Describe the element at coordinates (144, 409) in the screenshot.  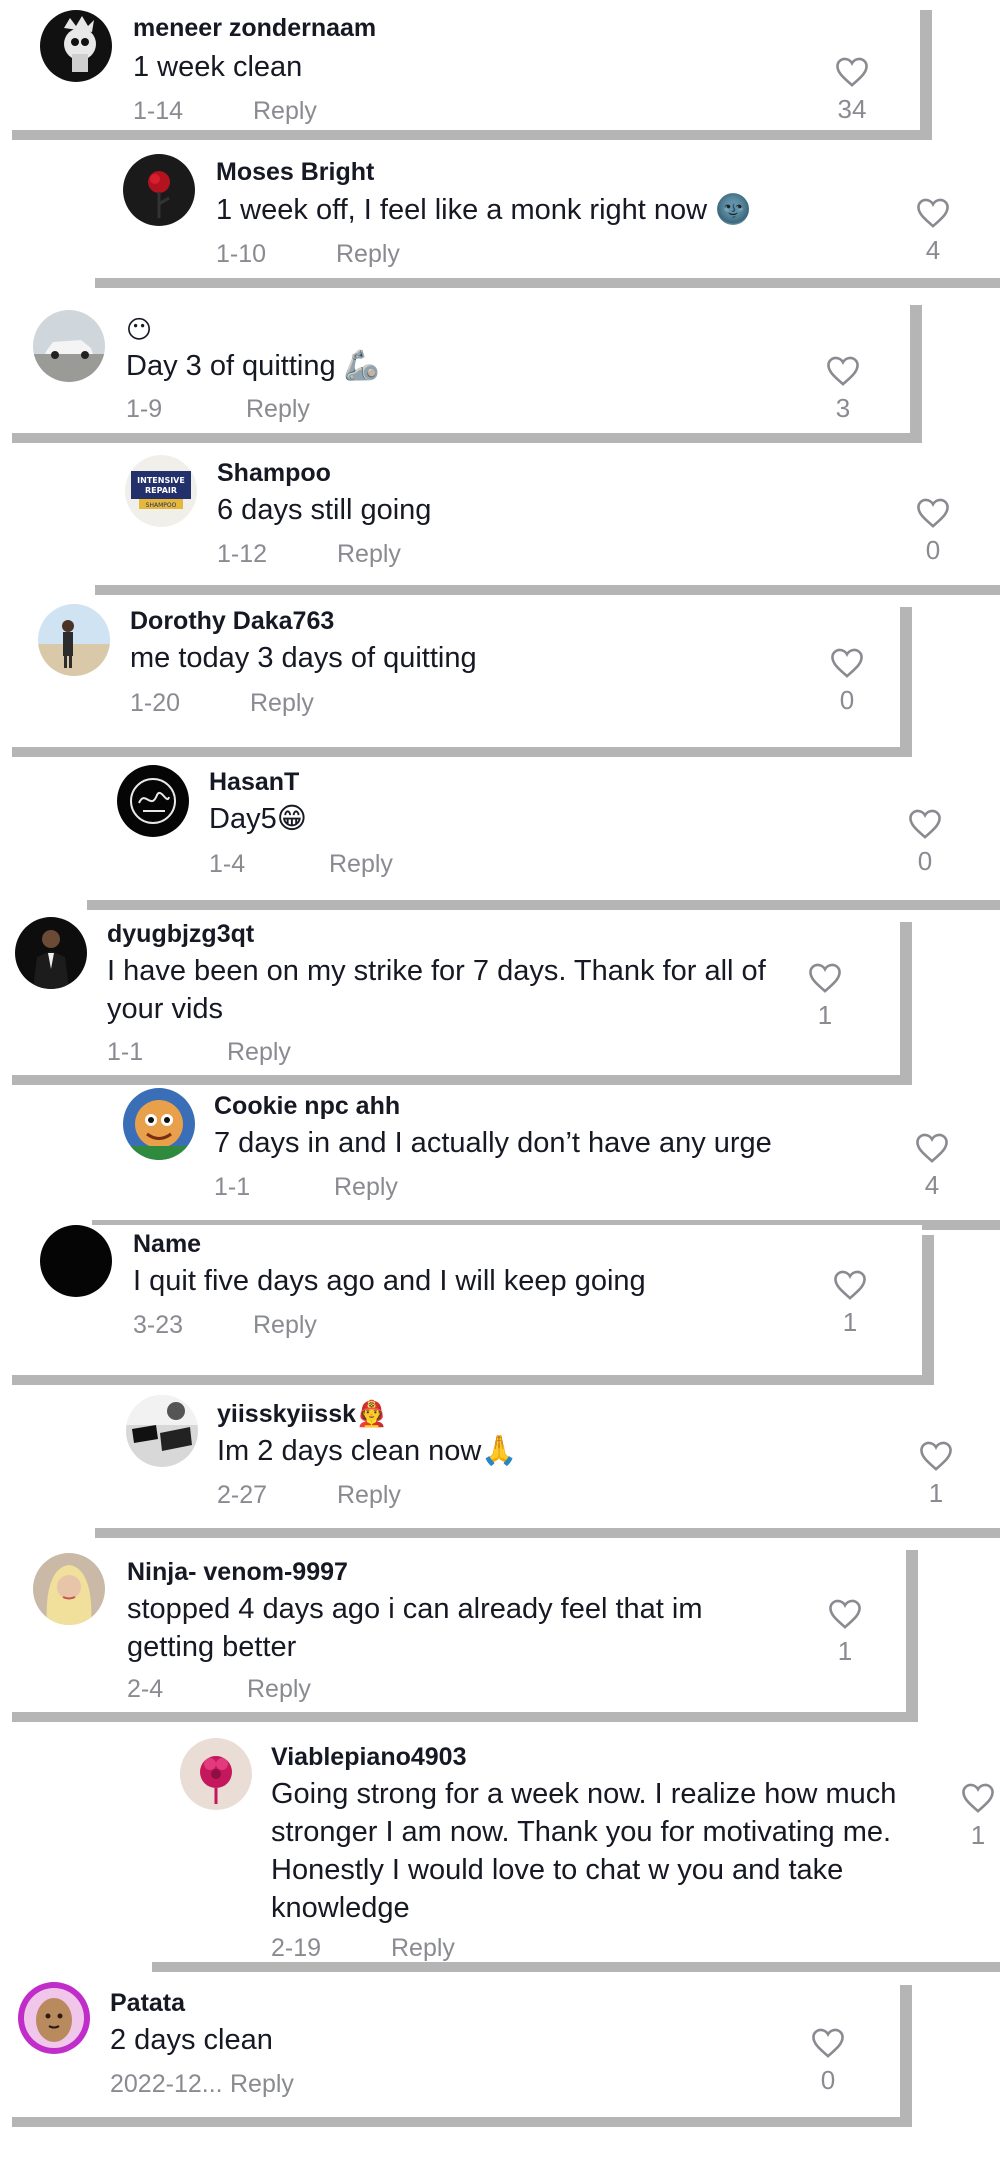
I see `comment-date: 1-9` at that location.